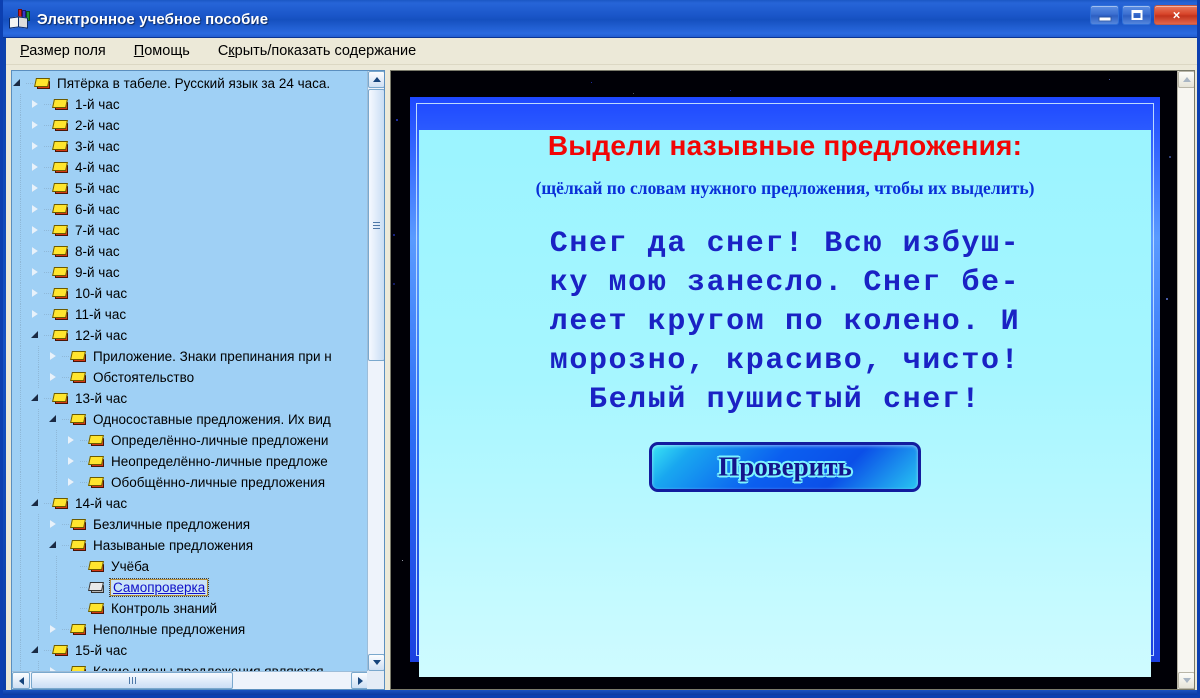 The width and height of the screenshot is (1200, 698). What do you see at coordinates (190, 125) in the screenshot?
I see `tree-item: 2-й час` at bounding box center [190, 125].